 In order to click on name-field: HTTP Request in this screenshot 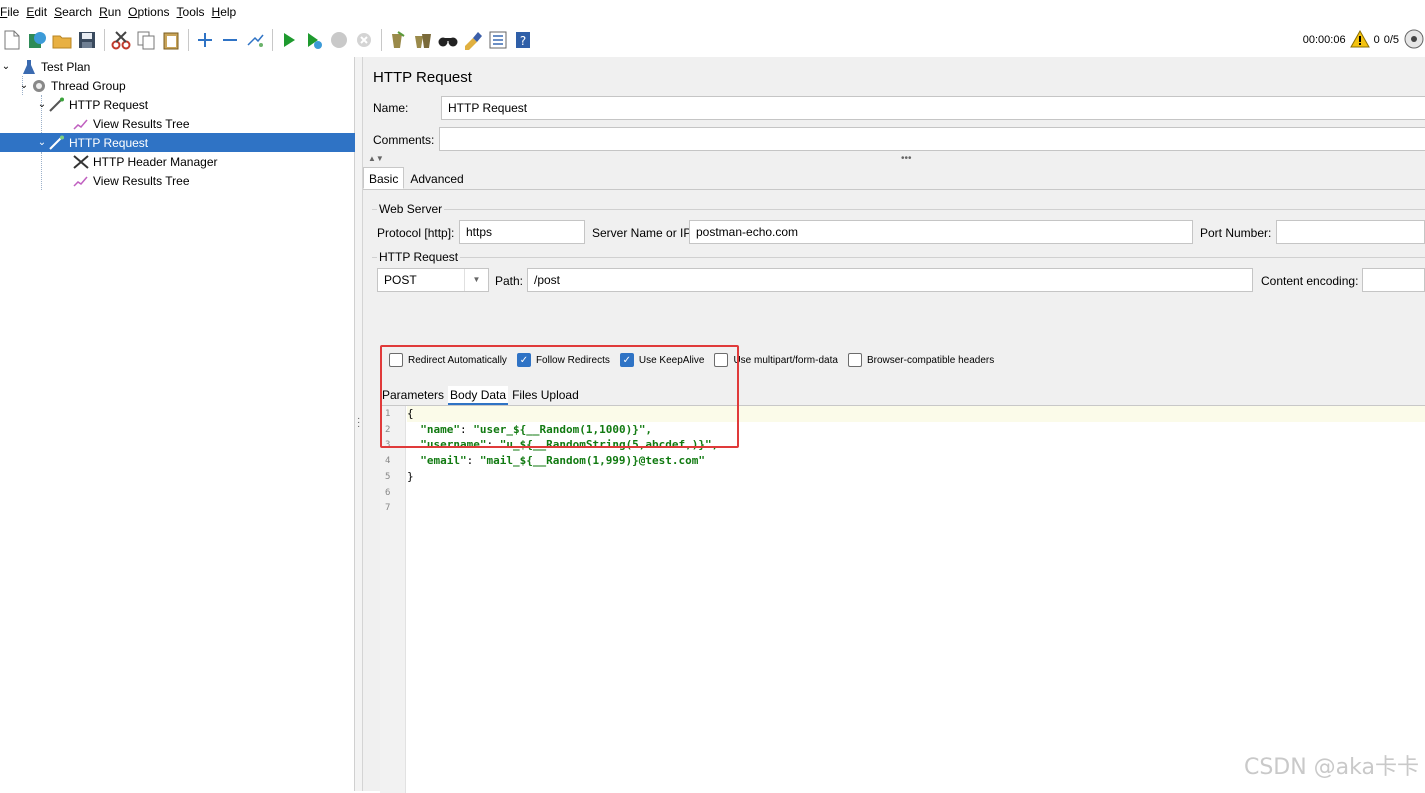, I will do `click(933, 108)`.